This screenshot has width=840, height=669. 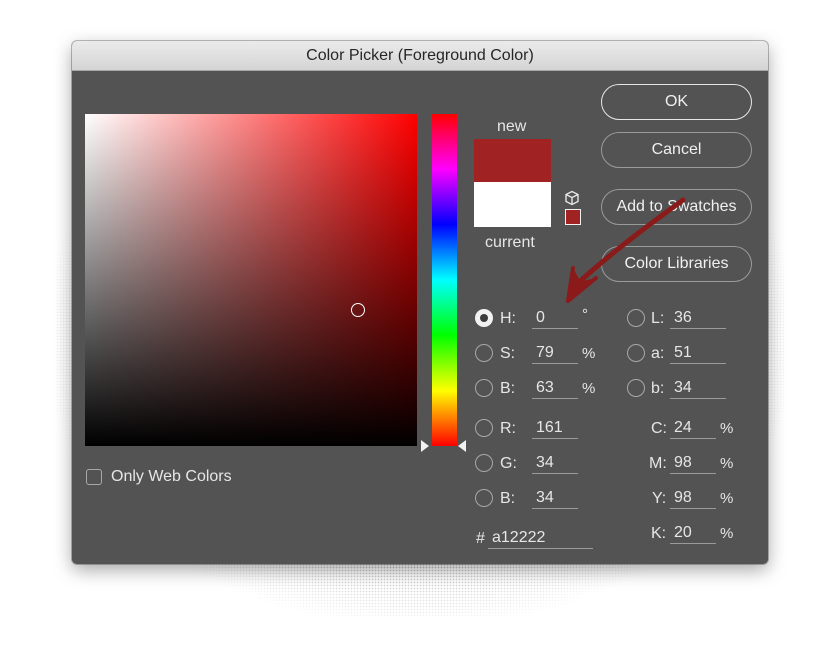 What do you see at coordinates (693, 499) in the screenshot?
I see `yellow-input: 98` at bounding box center [693, 499].